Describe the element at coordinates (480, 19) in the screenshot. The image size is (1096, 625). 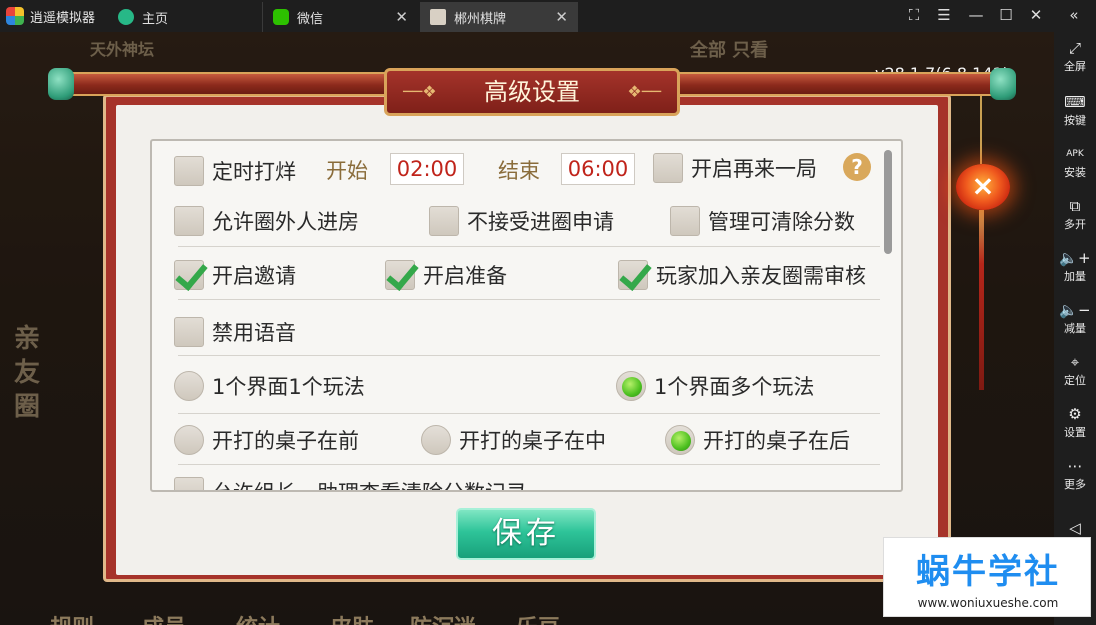
I see `tab-game-label: 郴州棋牌` at that location.